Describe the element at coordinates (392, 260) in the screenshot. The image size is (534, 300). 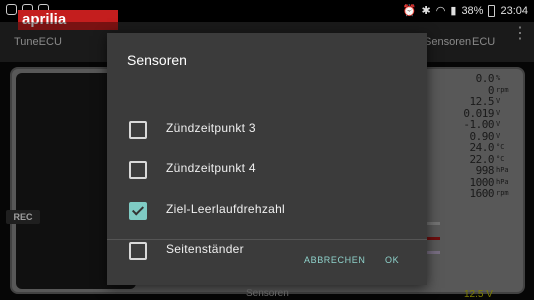
I see `ok-button: OK` at that location.